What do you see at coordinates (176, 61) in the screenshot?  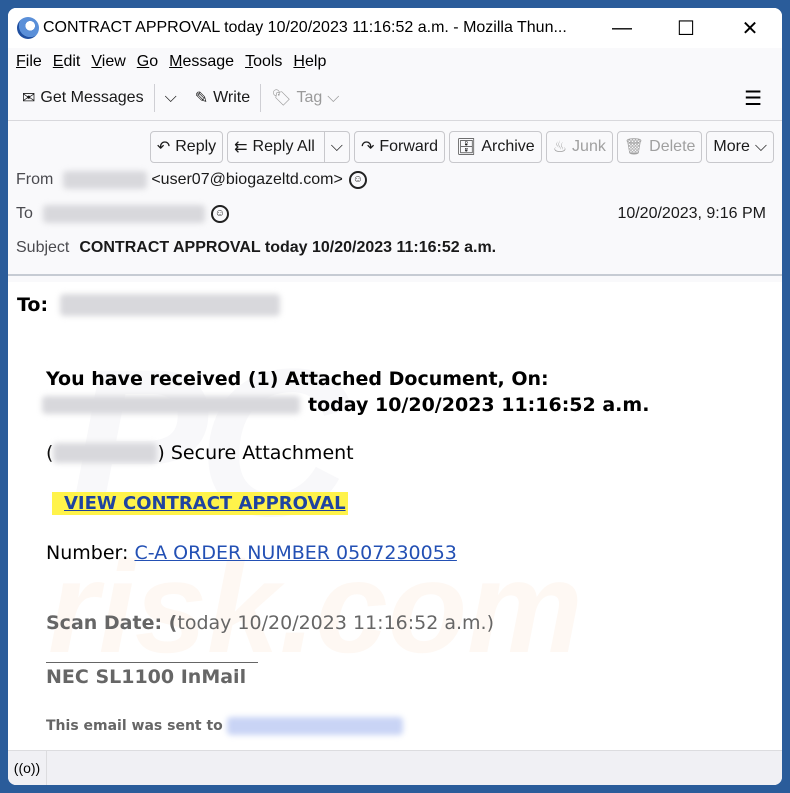 I see `menu-message-key: M` at bounding box center [176, 61].